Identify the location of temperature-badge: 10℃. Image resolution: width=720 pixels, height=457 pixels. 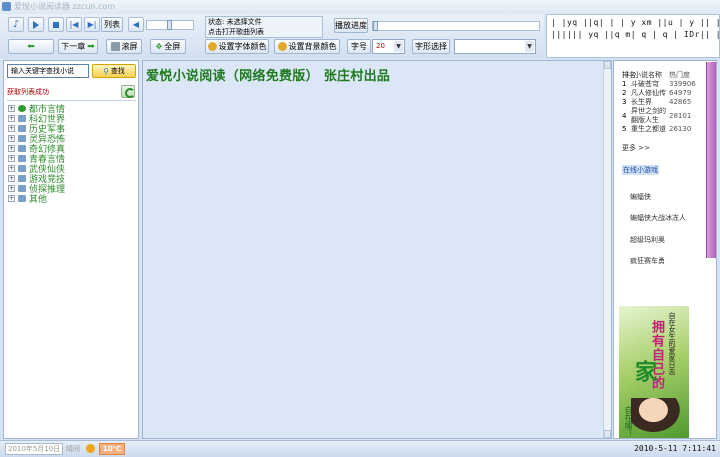
(112, 449).